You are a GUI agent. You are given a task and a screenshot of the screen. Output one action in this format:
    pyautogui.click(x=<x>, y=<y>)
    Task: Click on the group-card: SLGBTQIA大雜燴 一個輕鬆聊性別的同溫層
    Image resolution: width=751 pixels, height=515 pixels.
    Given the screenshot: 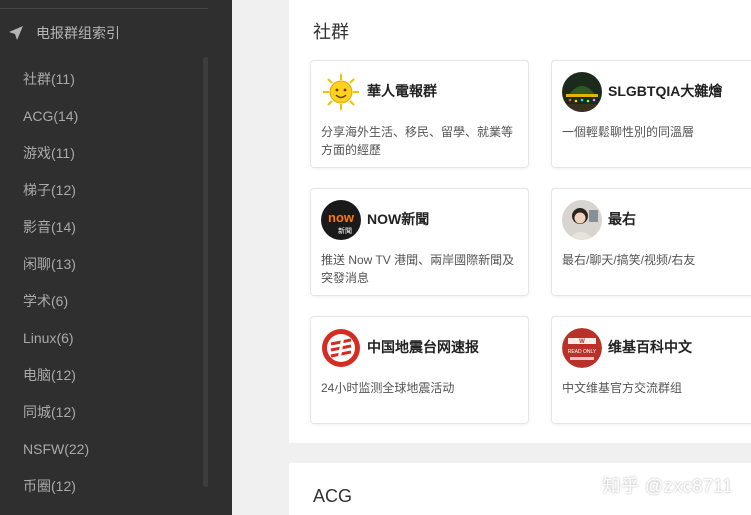 What is the action you would take?
    pyautogui.click(x=651, y=114)
    